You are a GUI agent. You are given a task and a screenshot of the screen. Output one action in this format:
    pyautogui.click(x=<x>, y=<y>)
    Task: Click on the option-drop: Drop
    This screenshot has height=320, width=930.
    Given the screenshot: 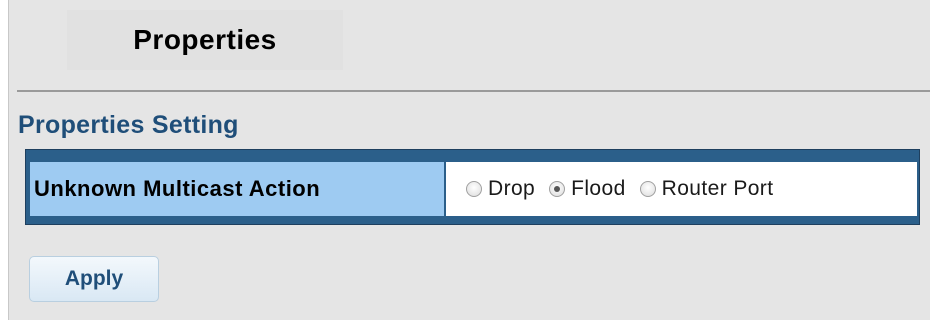 What is the action you would take?
    pyautogui.click(x=500, y=189)
    